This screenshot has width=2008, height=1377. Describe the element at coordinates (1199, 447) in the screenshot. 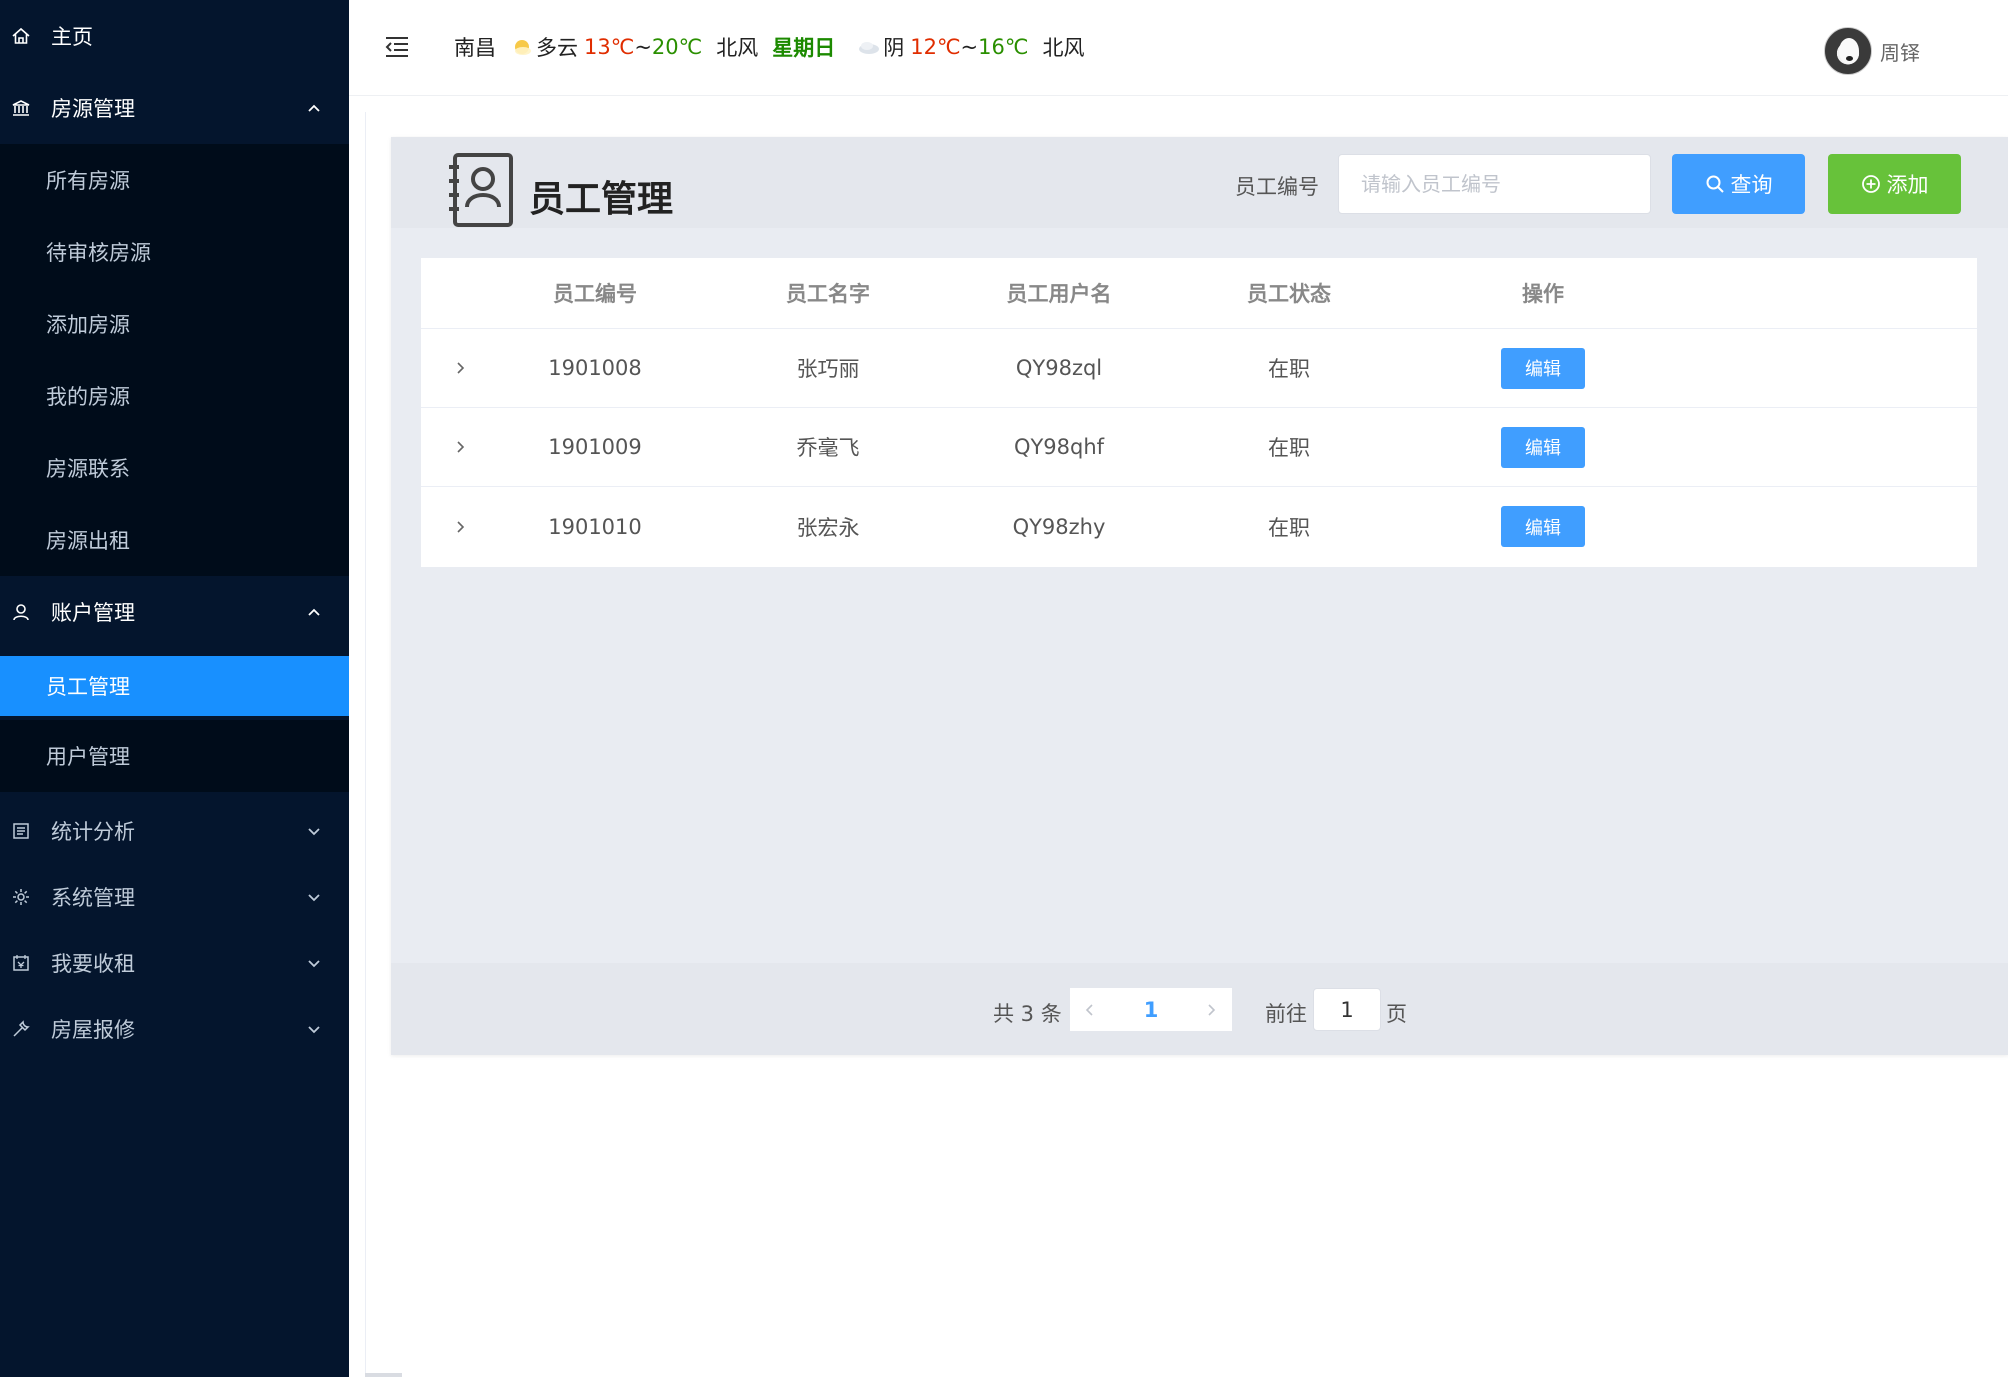

I see `table-row: 1901009 乔毫飞 QY98qhf 在职 编辑` at that location.